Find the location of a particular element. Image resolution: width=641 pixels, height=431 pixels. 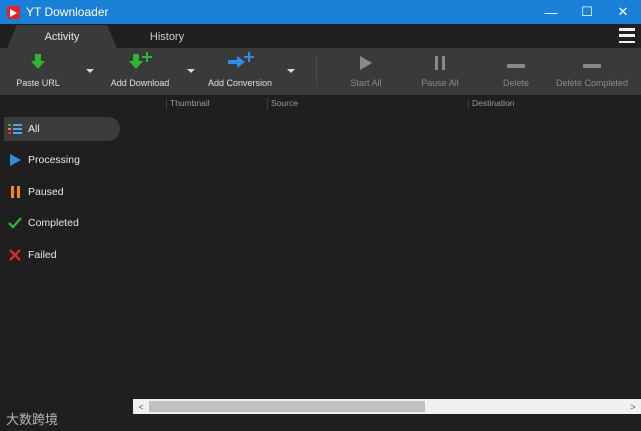

maximize-button: ☐ is located at coordinates (587, 12).